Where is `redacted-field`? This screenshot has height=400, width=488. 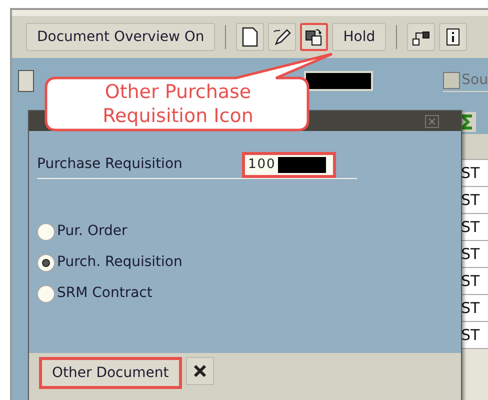
redacted-field is located at coordinates (338, 81).